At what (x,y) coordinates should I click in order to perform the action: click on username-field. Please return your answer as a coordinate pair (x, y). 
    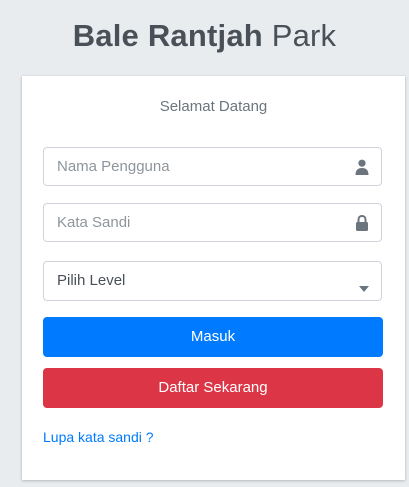
    Looking at the image, I should click on (212, 166).